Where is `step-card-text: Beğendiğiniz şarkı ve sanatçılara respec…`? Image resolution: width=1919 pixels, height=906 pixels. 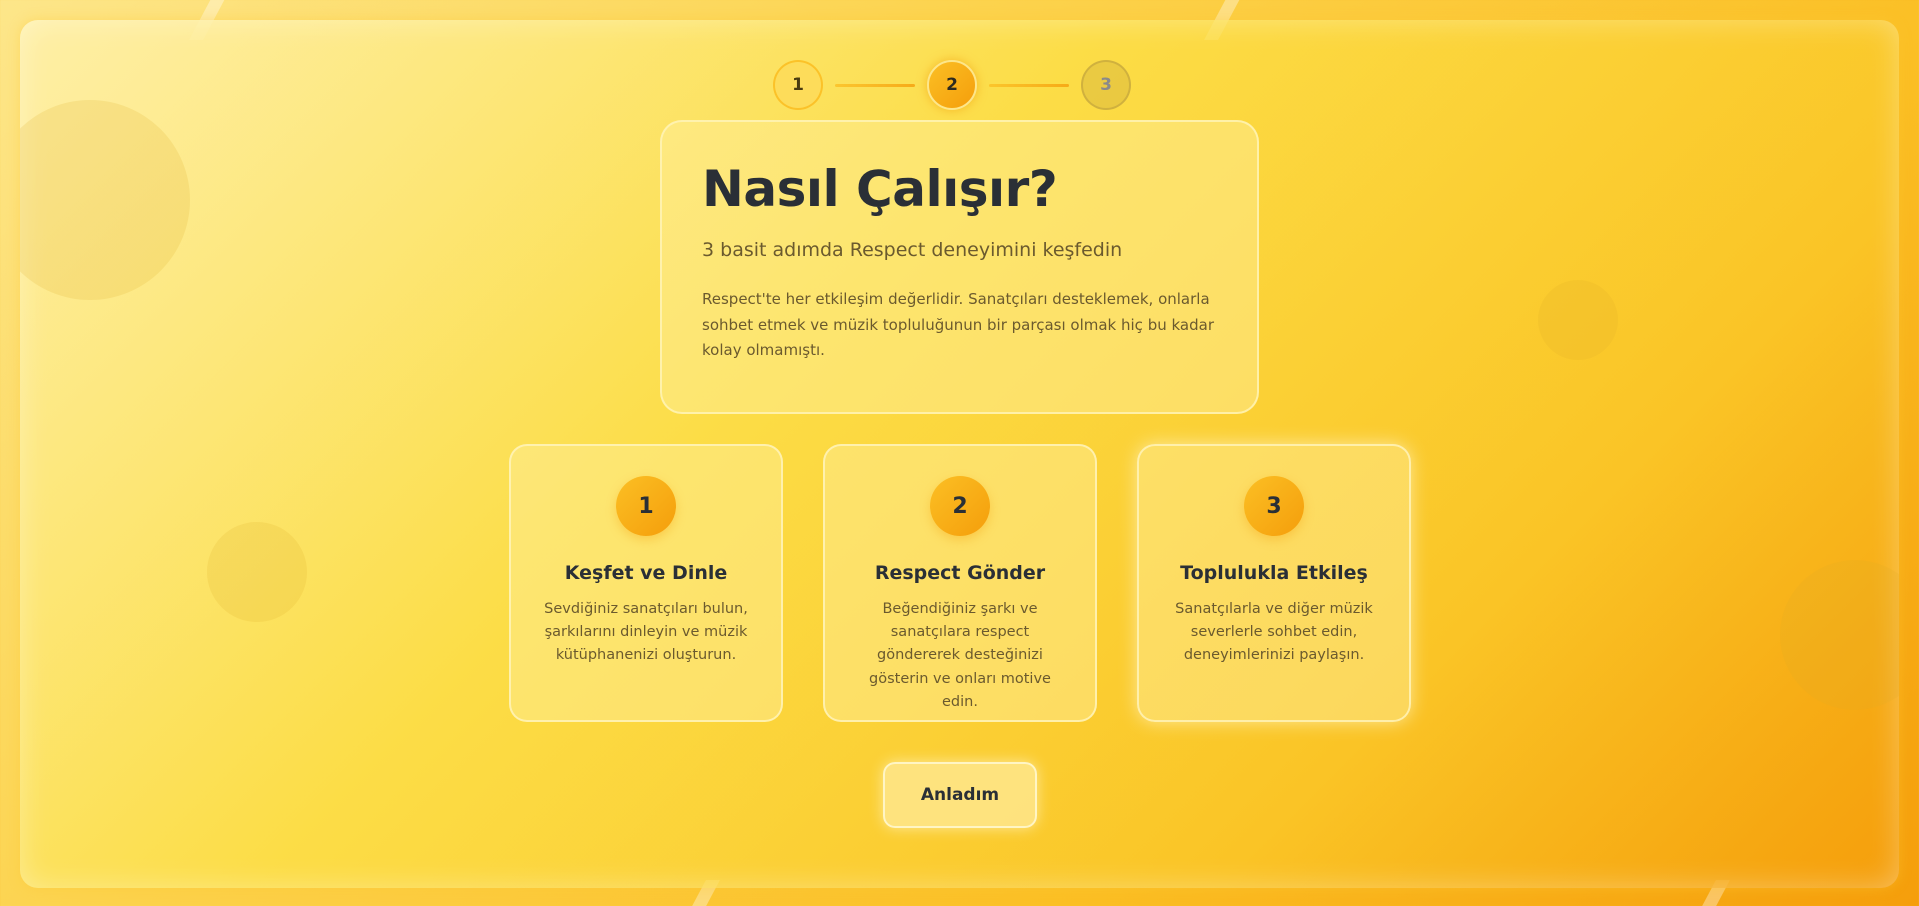 step-card-text: Beğendiğiniz şarkı ve sanatçılara respec… is located at coordinates (960, 655).